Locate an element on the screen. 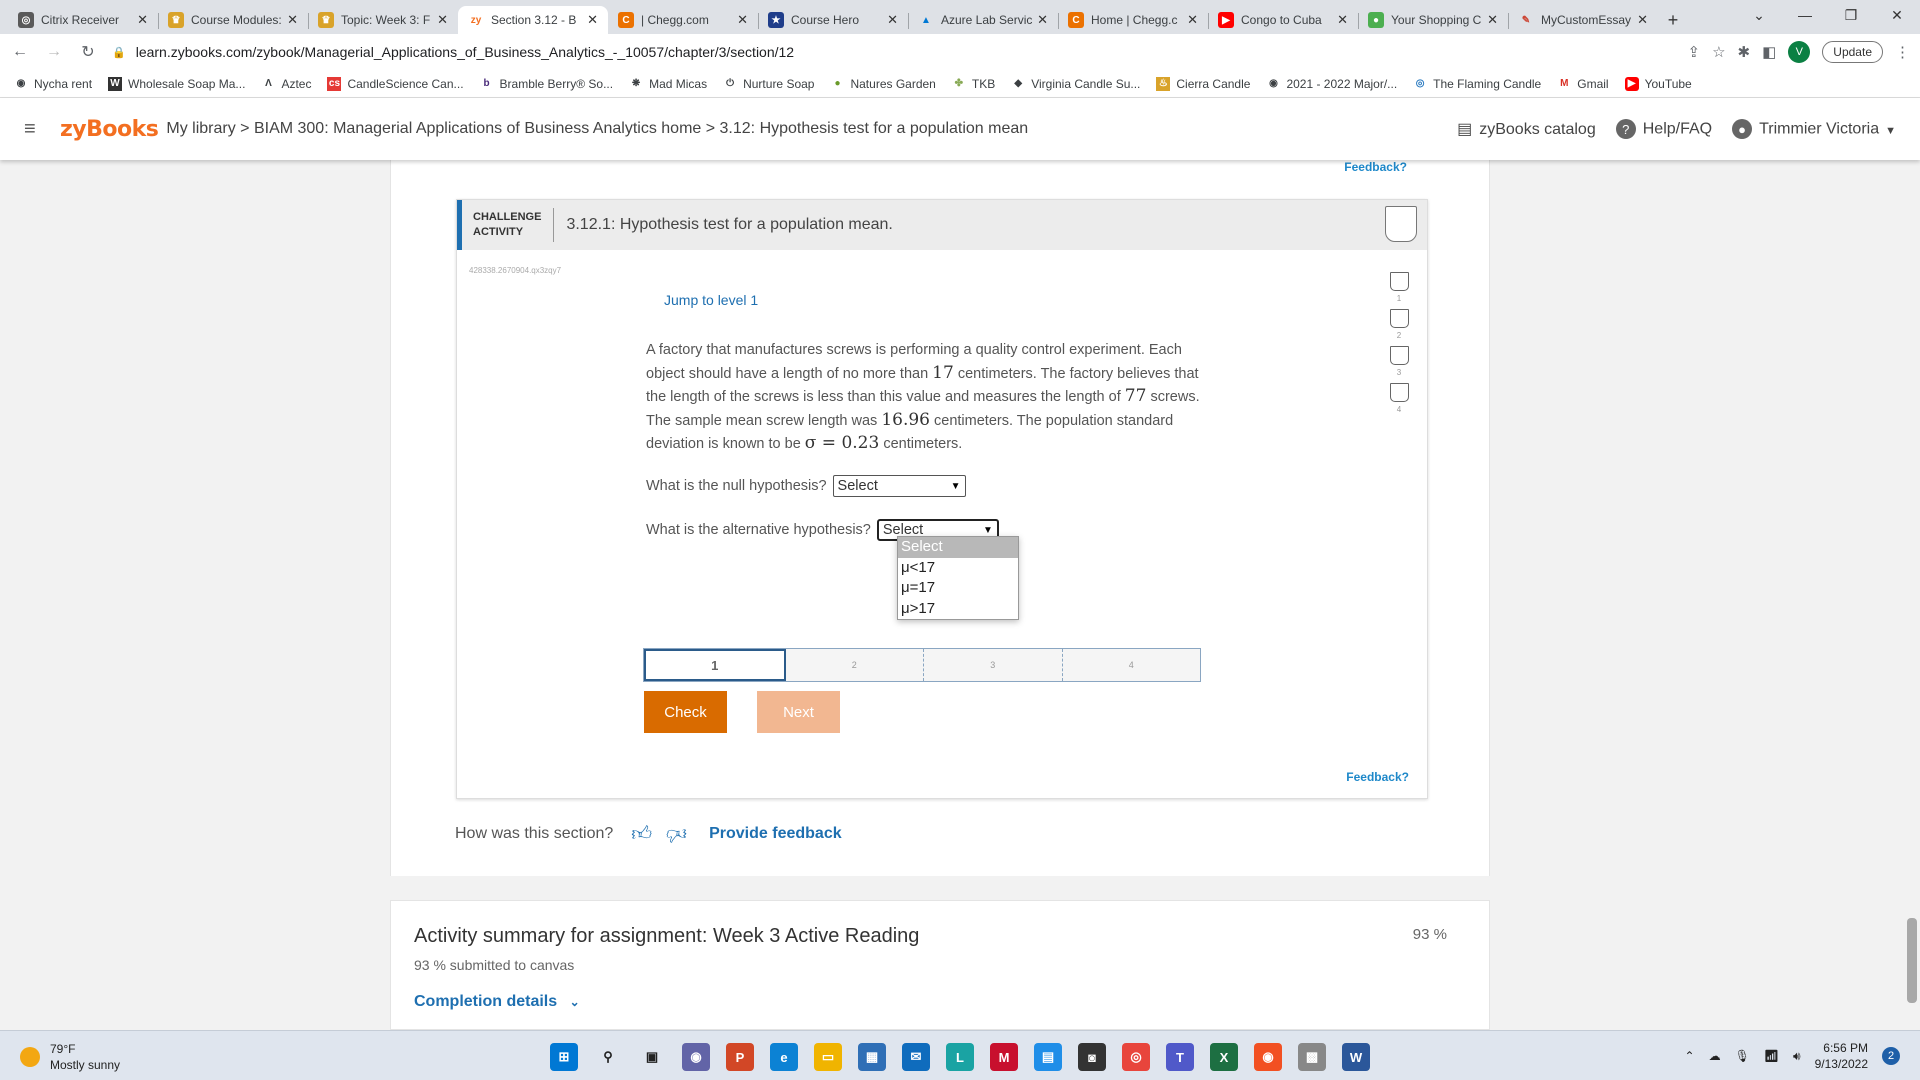  tab: ♛ Course Modules: ✕ is located at coordinates (233, 20).